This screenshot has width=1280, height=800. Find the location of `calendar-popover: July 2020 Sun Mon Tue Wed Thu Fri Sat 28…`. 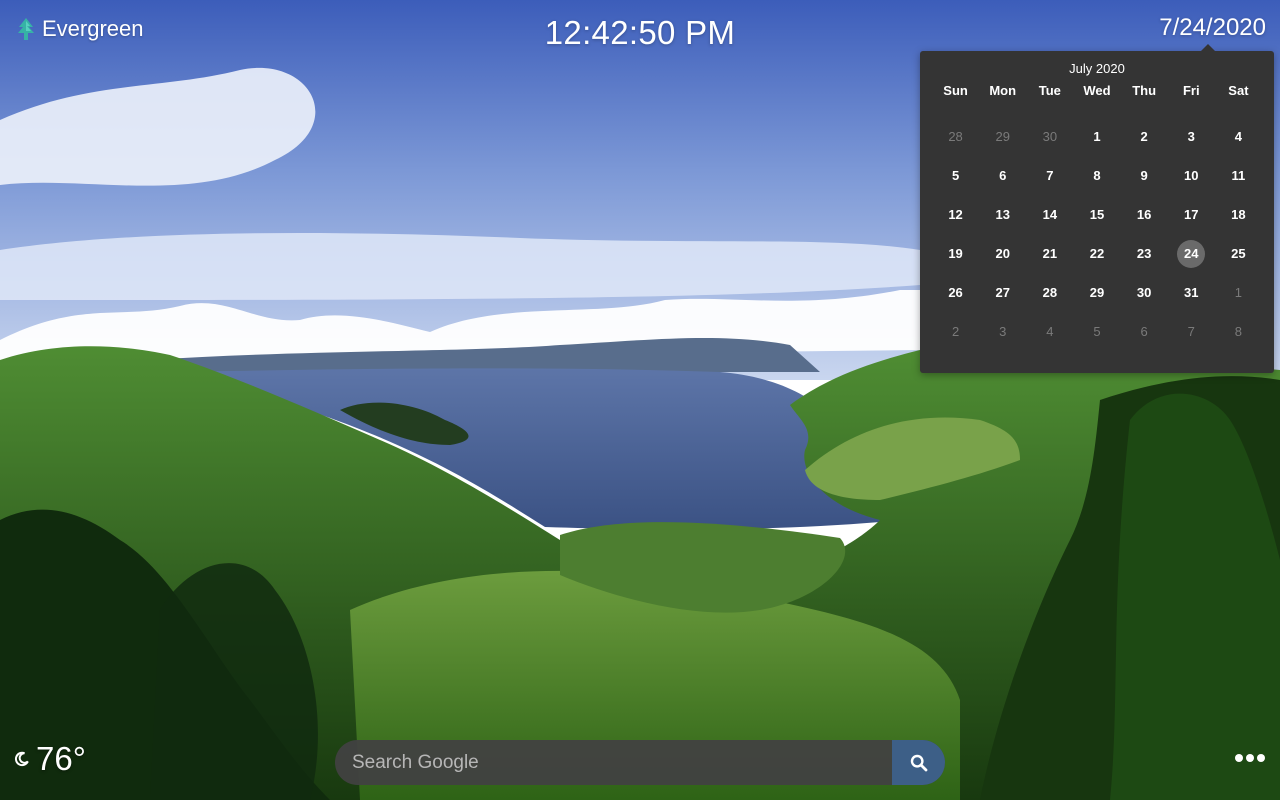

calendar-popover: July 2020 Sun Mon Tue Wed Thu Fri Sat 28… is located at coordinates (1097, 208).